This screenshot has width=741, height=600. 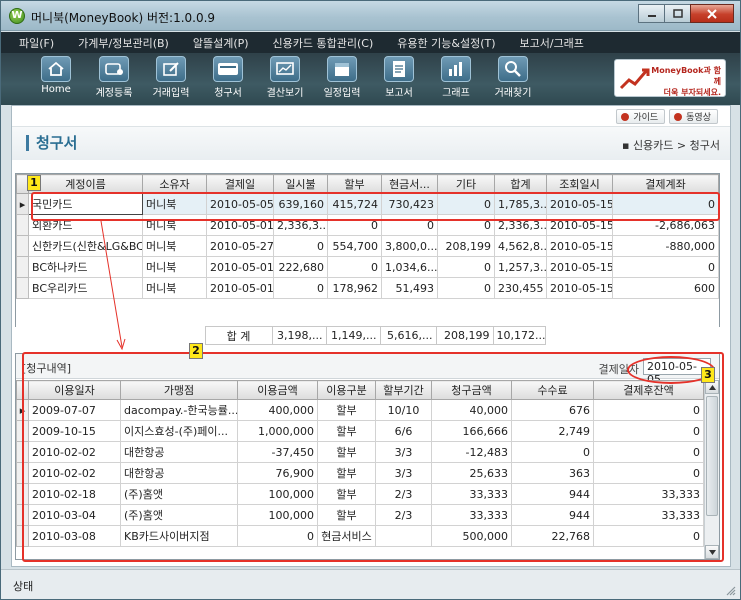 I want to click on table-cell: 222,680, so click(x=300, y=267).